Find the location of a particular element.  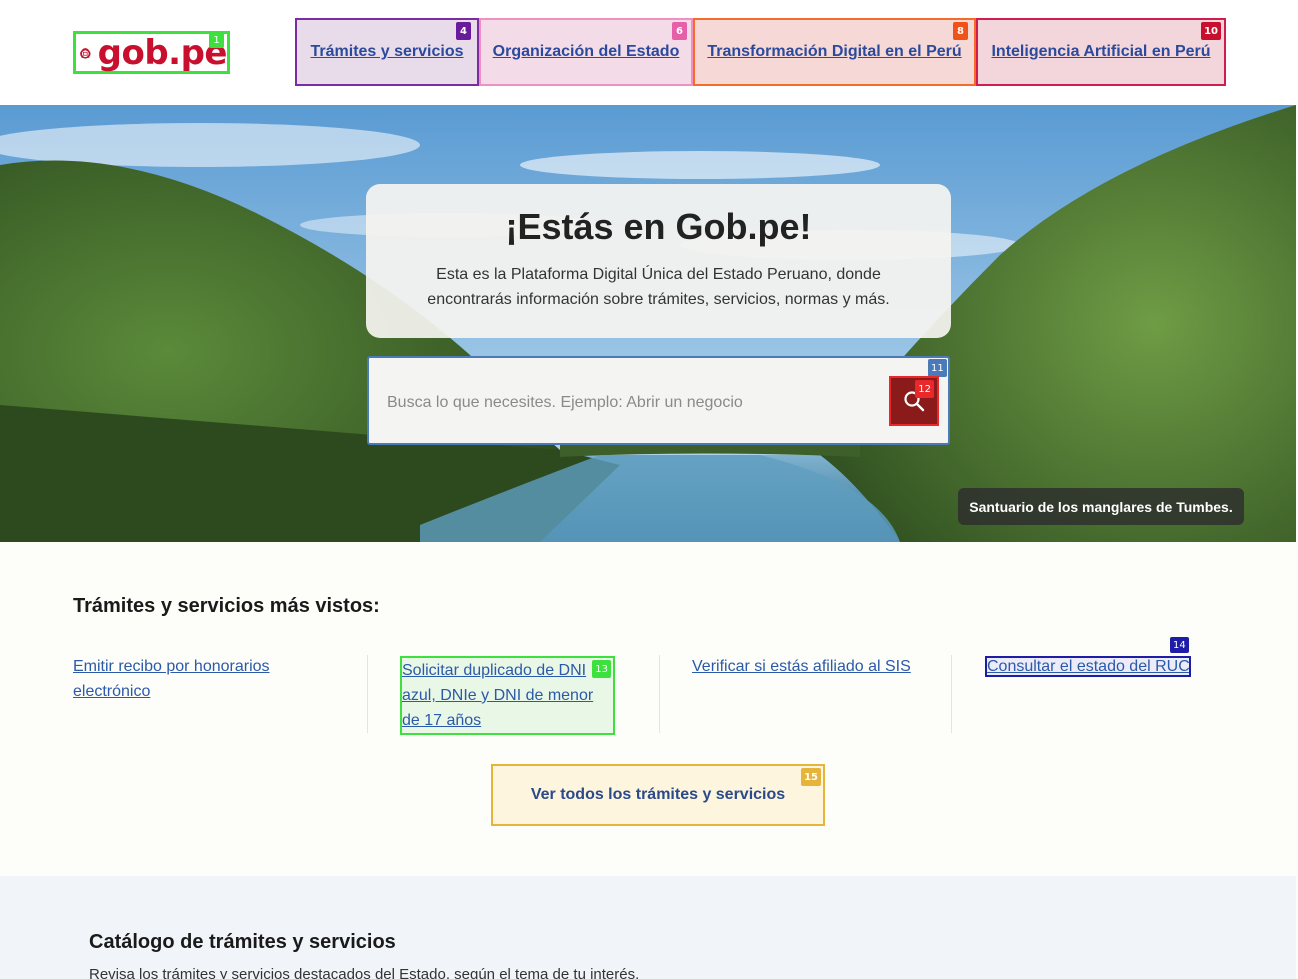

nav-label: Trámites y servicios is located at coordinates (387, 51).